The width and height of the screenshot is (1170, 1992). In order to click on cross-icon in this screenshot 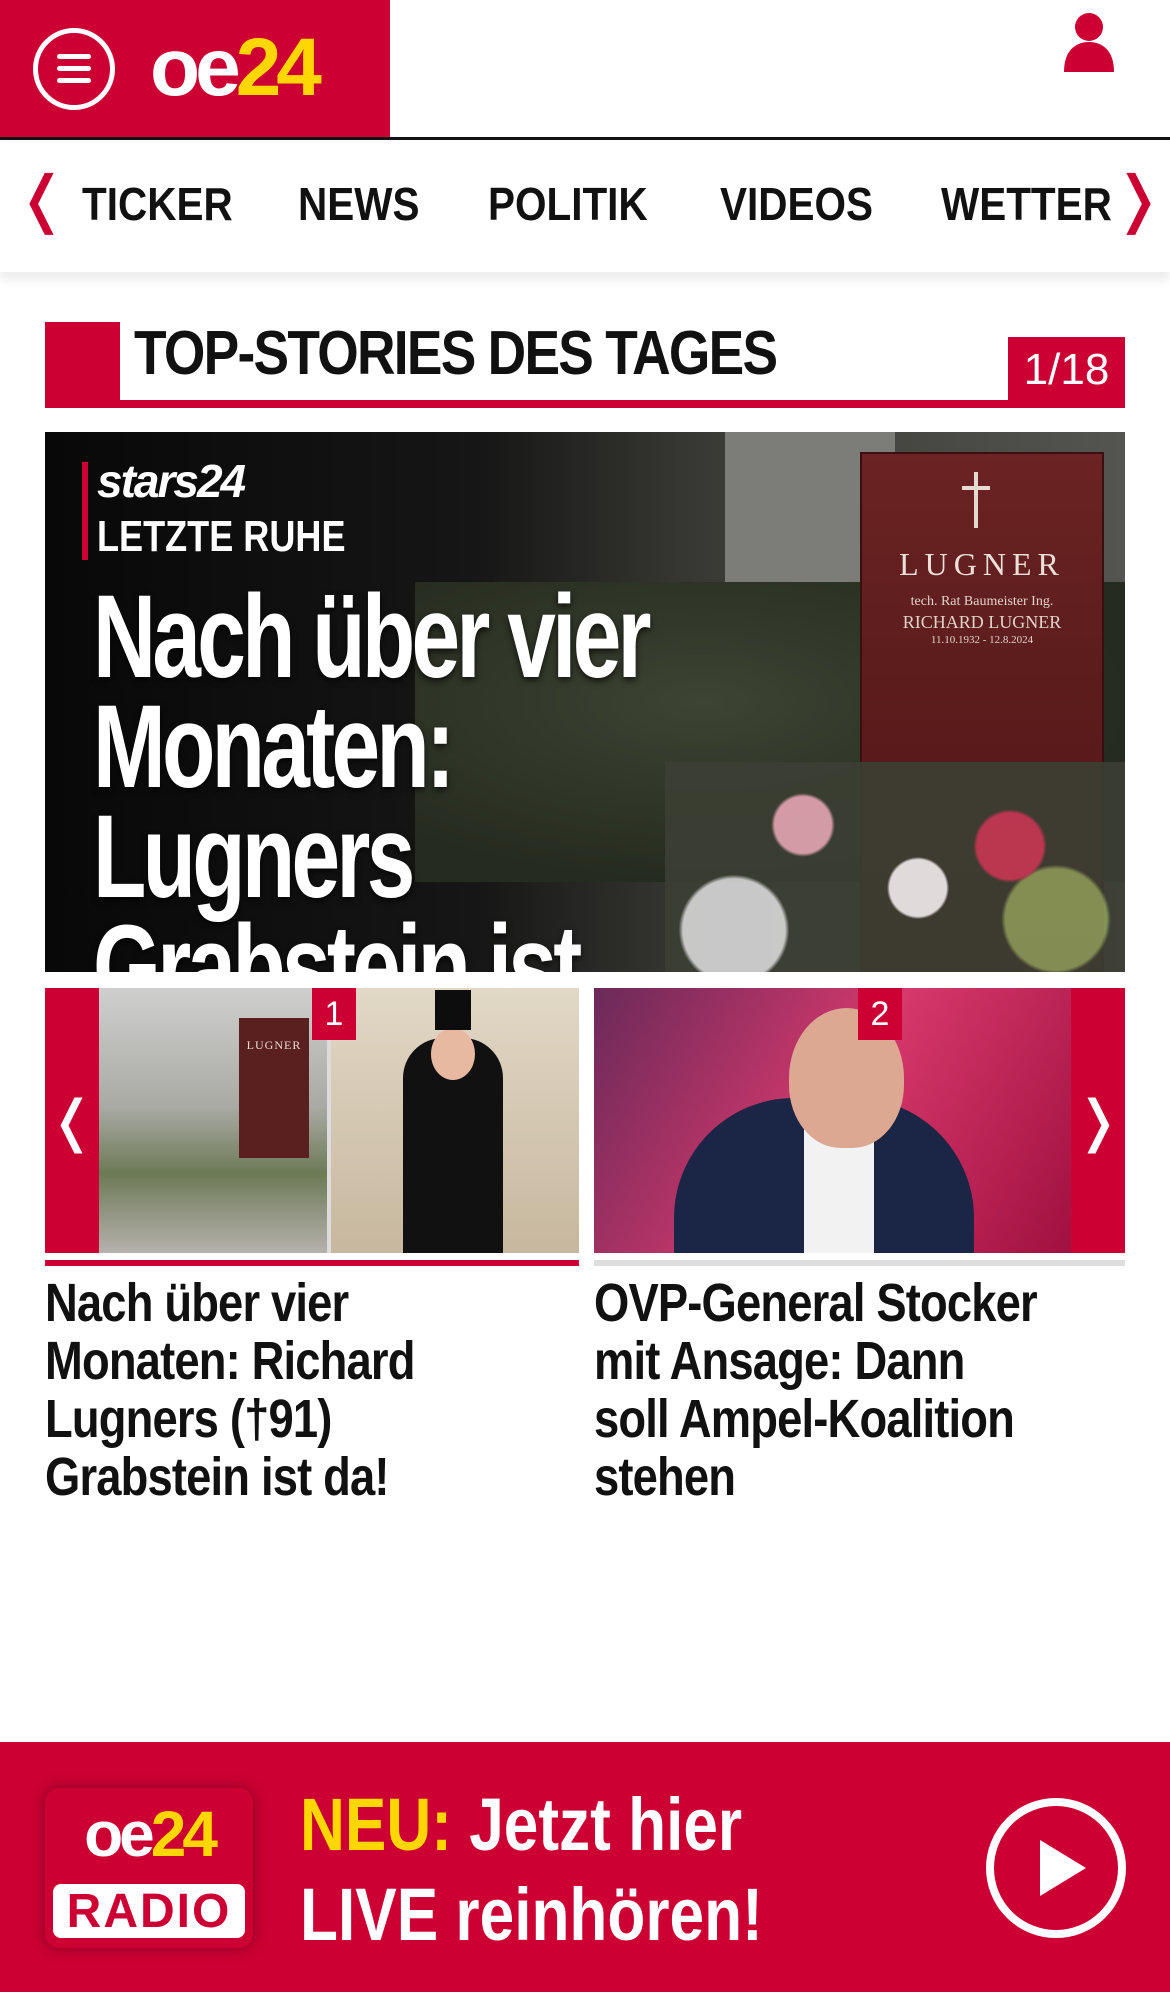, I will do `click(976, 500)`.